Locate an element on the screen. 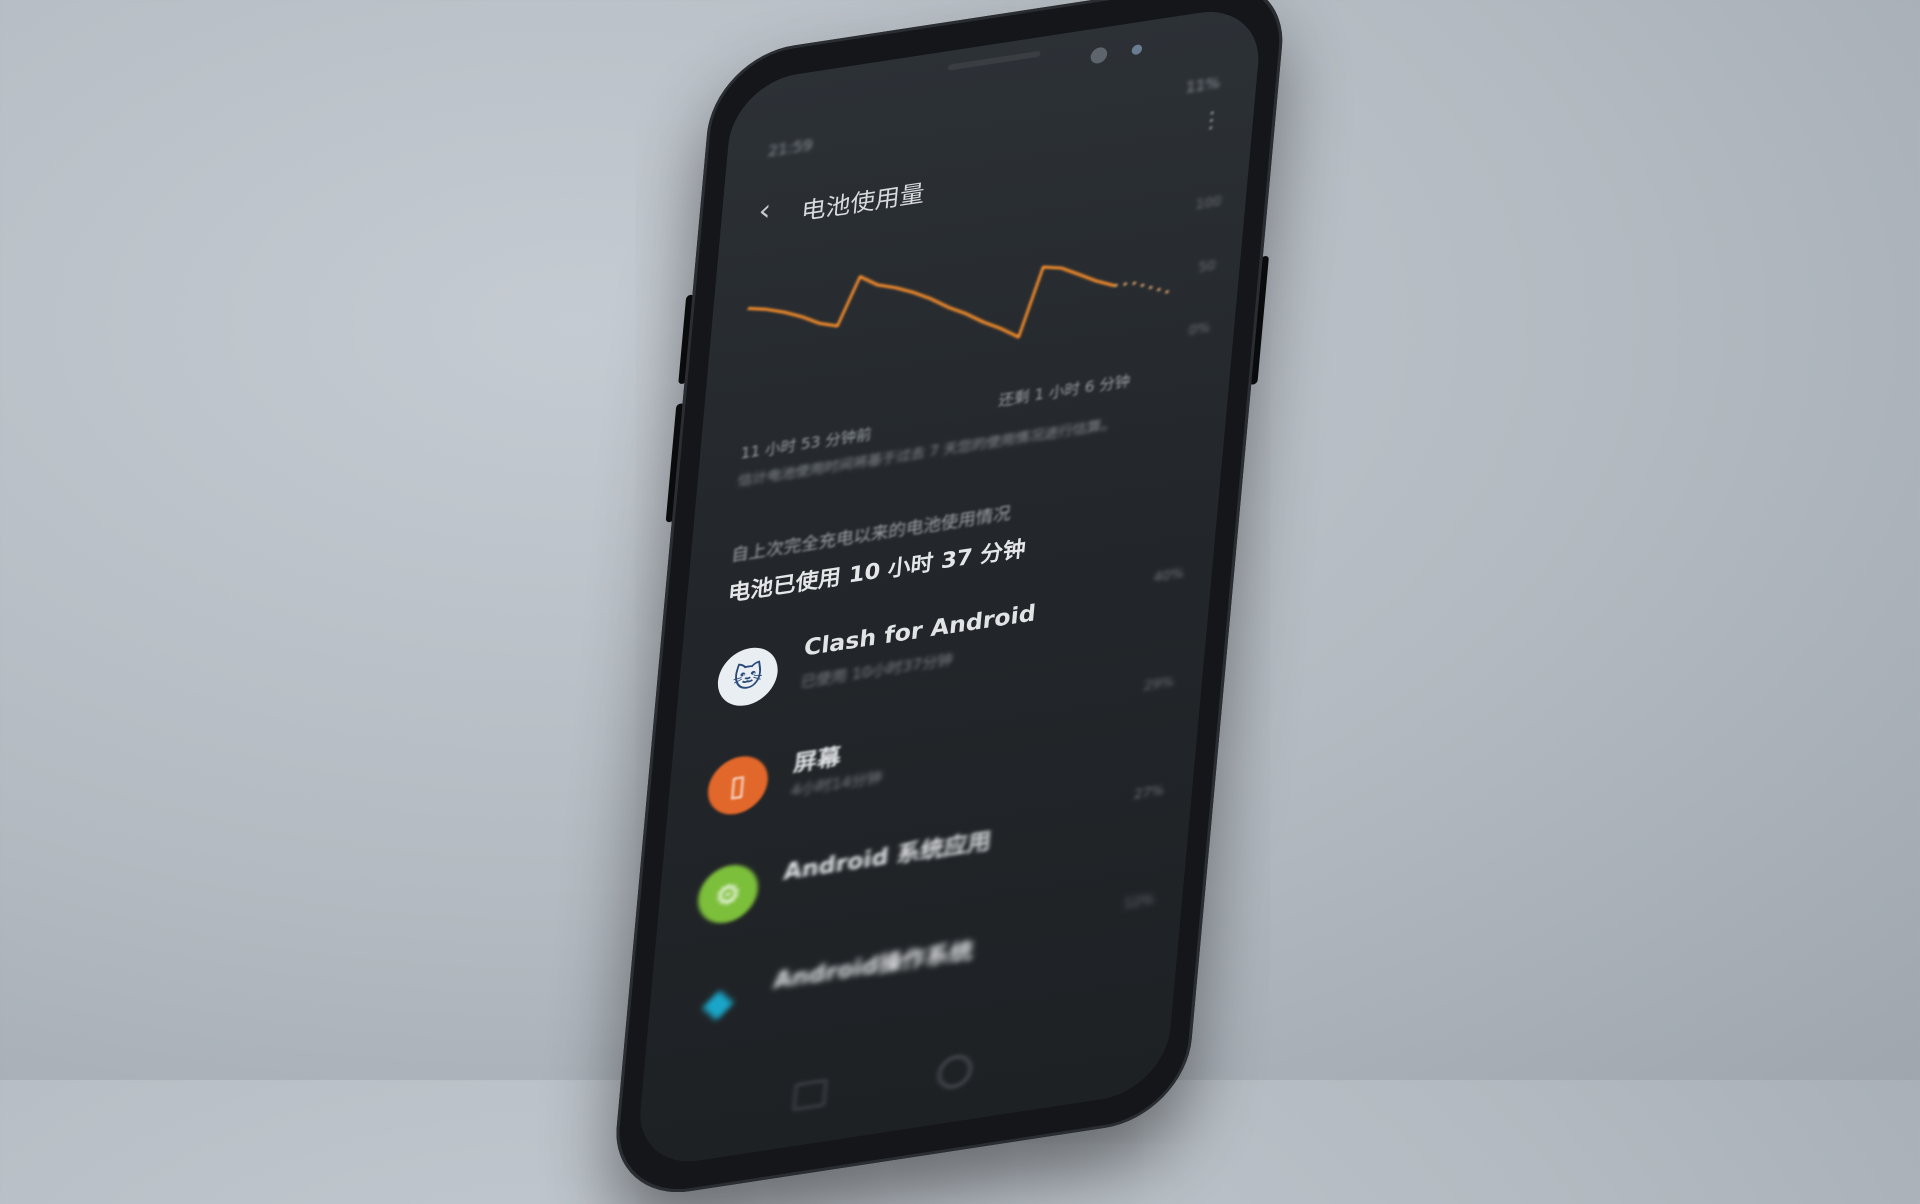  screen-icon: ▯ is located at coordinates (738, 785).